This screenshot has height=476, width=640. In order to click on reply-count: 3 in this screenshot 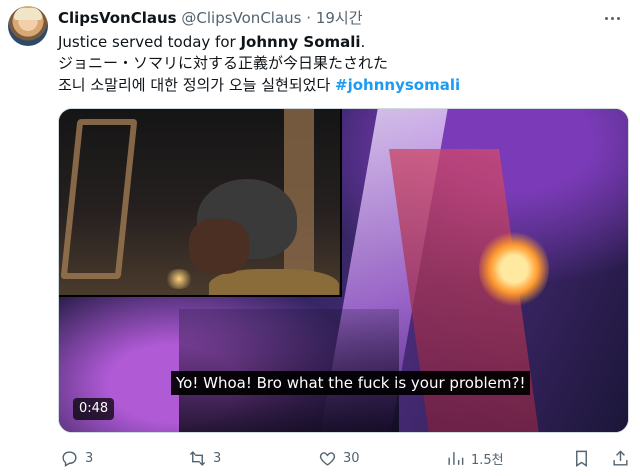, I will do `click(89, 458)`.